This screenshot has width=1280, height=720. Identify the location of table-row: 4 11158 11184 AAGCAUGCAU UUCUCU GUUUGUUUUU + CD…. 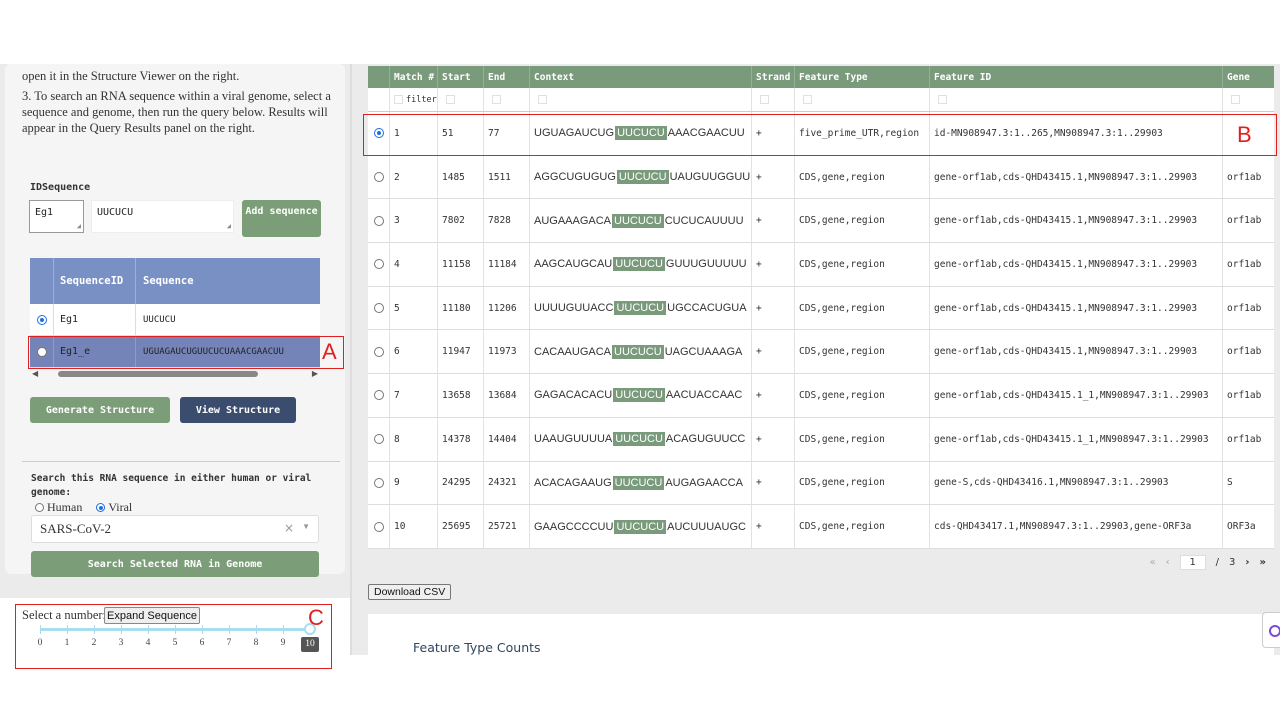
(821, 265).